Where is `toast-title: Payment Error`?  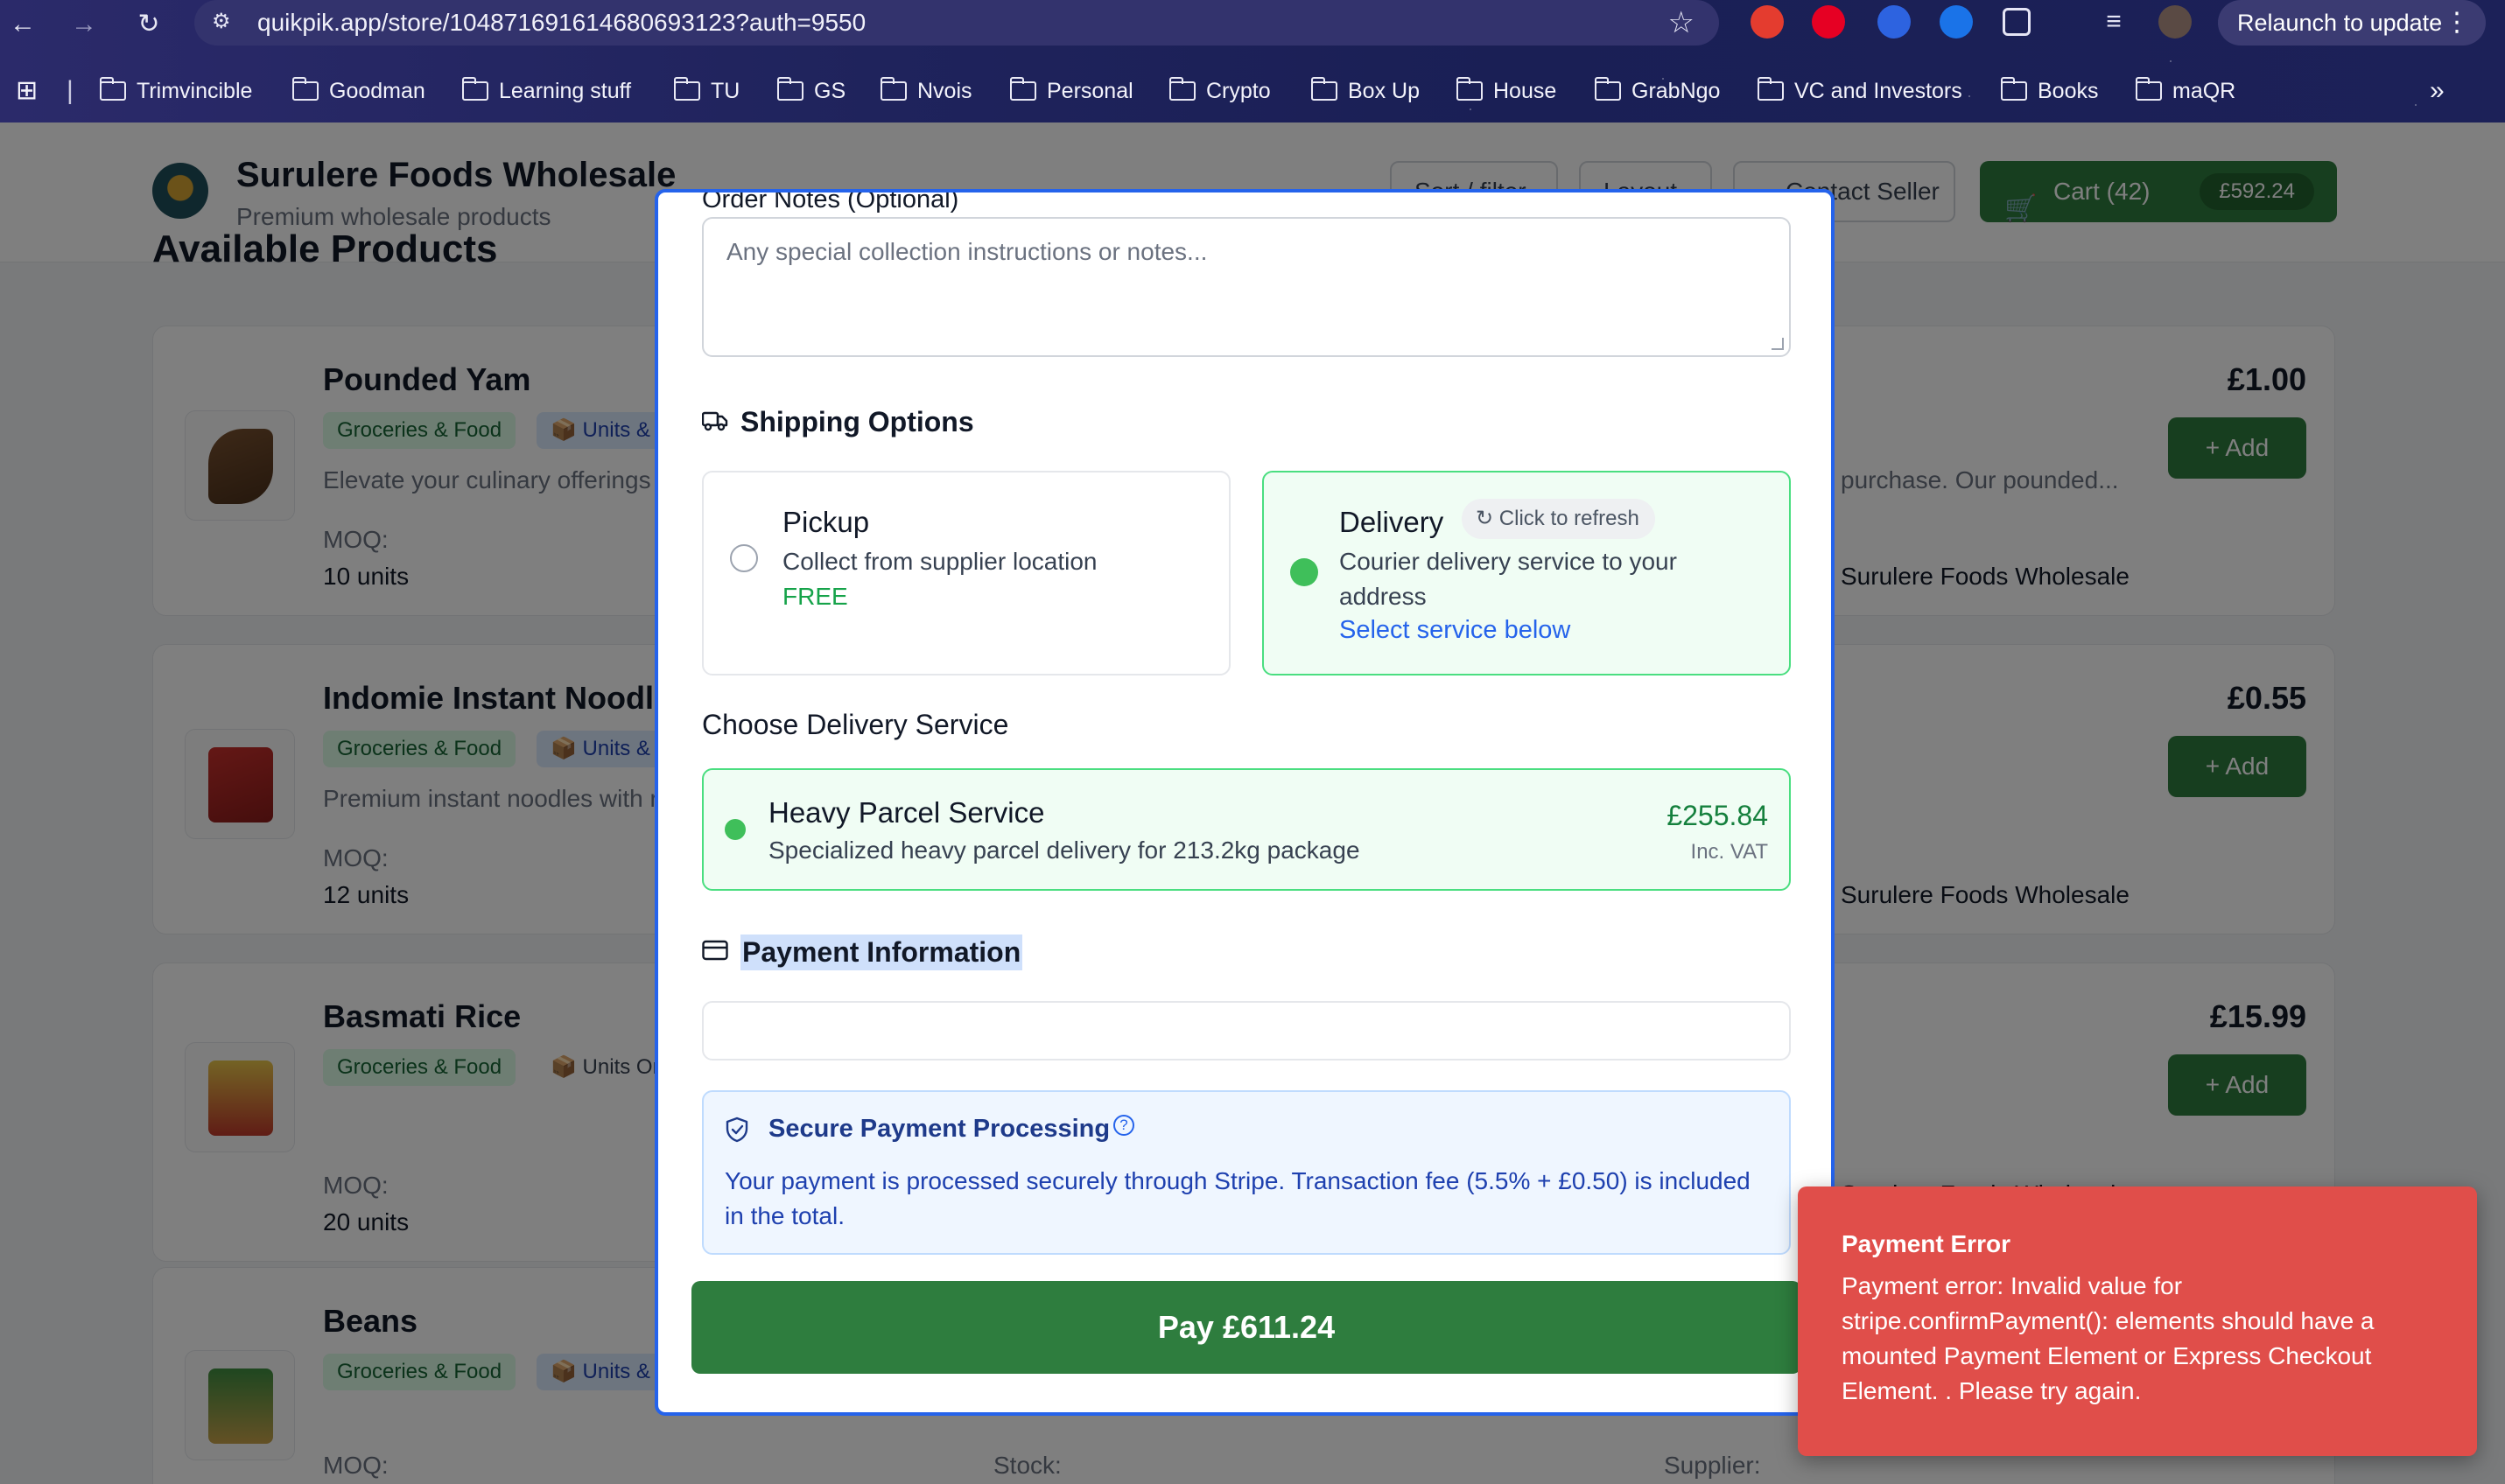
toast-title: Payment Error is located at coordinates (1926, 1243).